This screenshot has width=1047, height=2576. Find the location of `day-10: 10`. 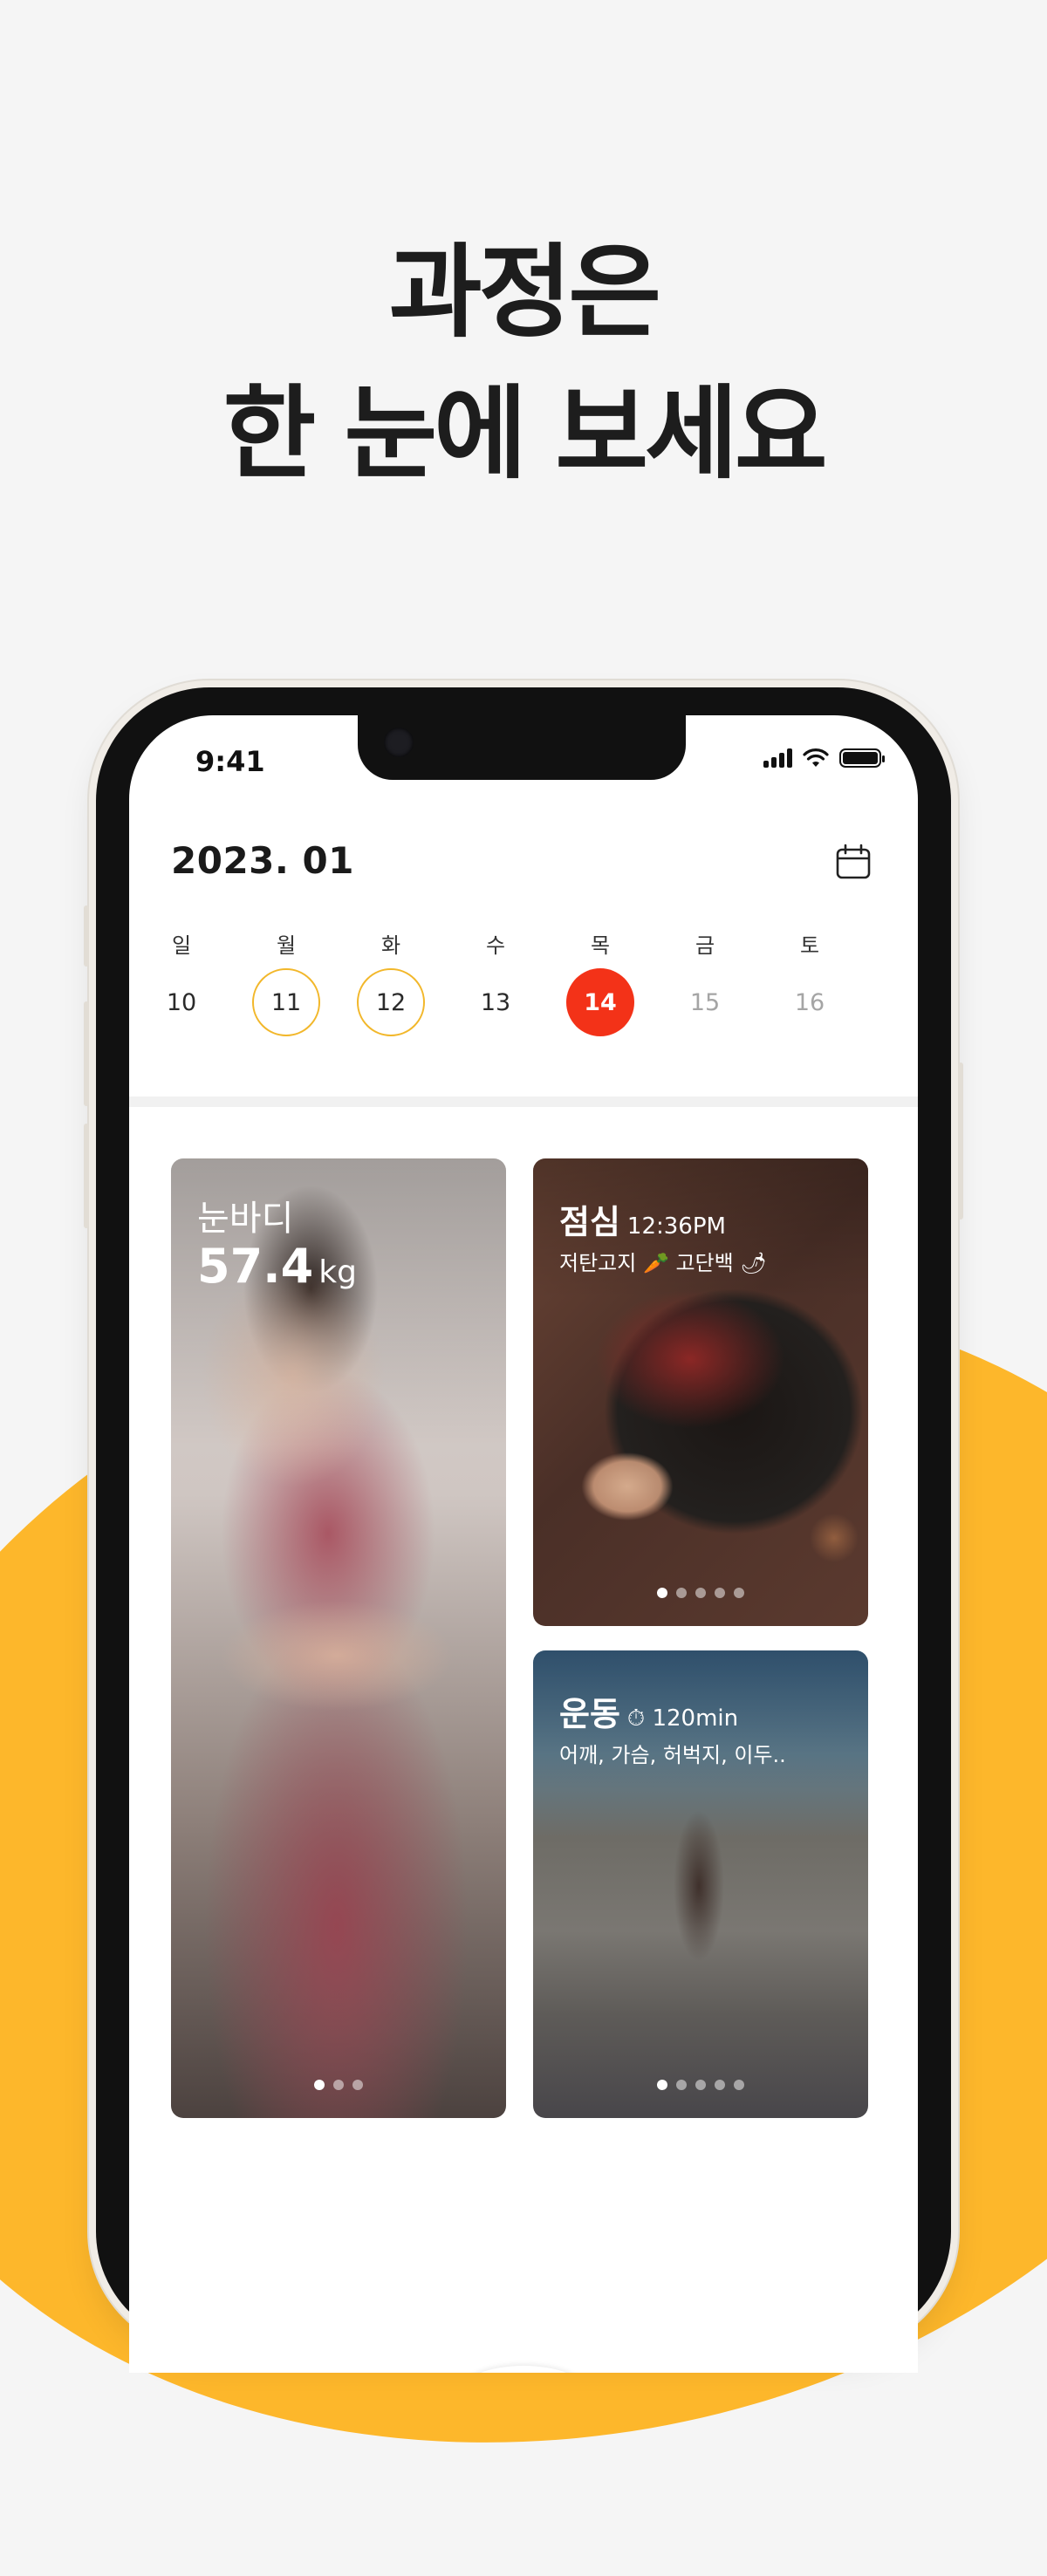

day-10: 10 is located at coordinates (181, 1002).